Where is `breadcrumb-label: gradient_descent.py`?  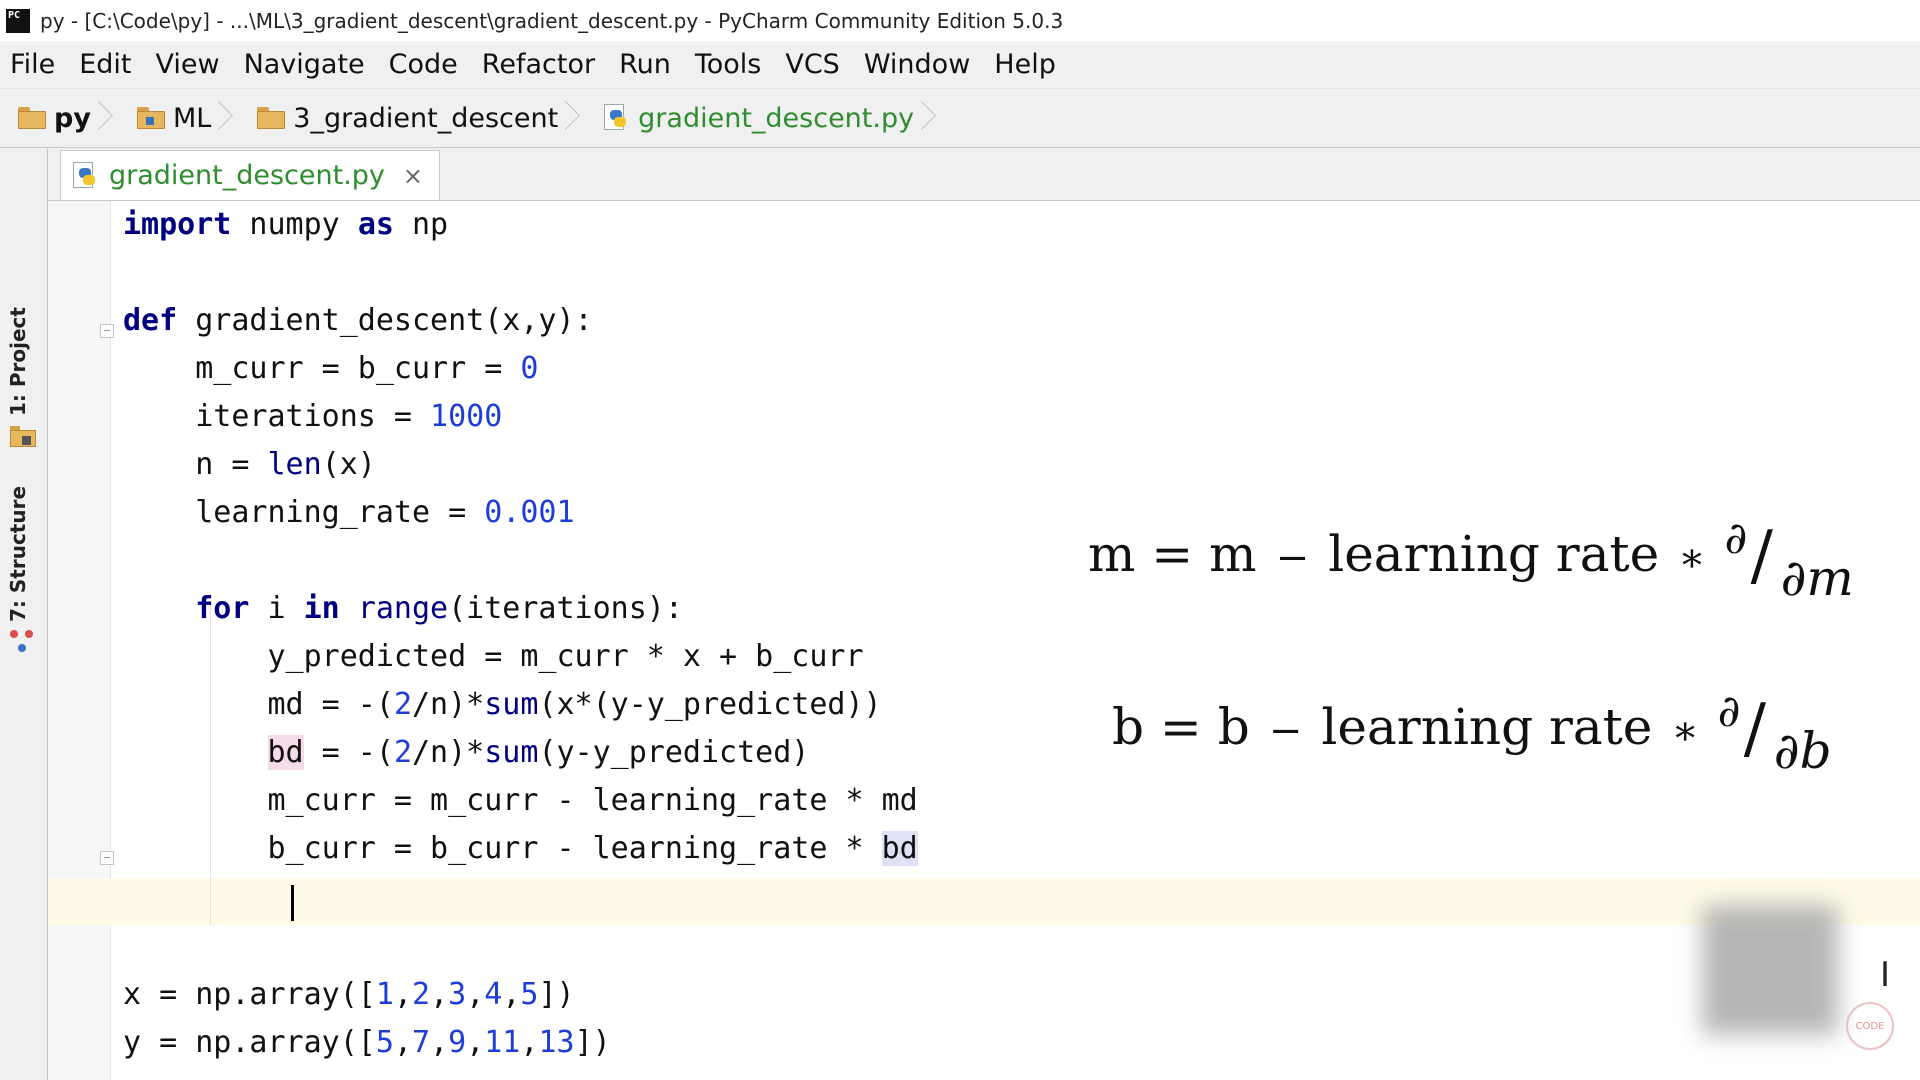
breadcrumb-label: gradient_descent.py is located at coordinates (776, 118).